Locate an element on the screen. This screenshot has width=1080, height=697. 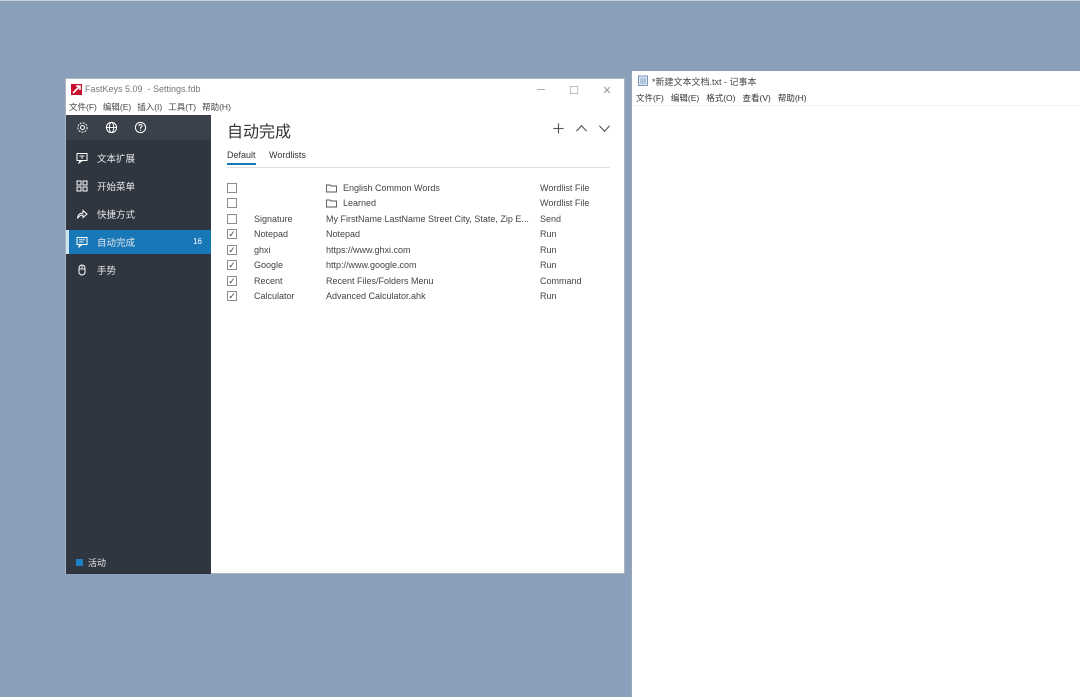
notepad-menubar: 文件(F) 编辑(E) 格式(O) 查看(V) 帮助(H) is located at coordinates (856, 98).